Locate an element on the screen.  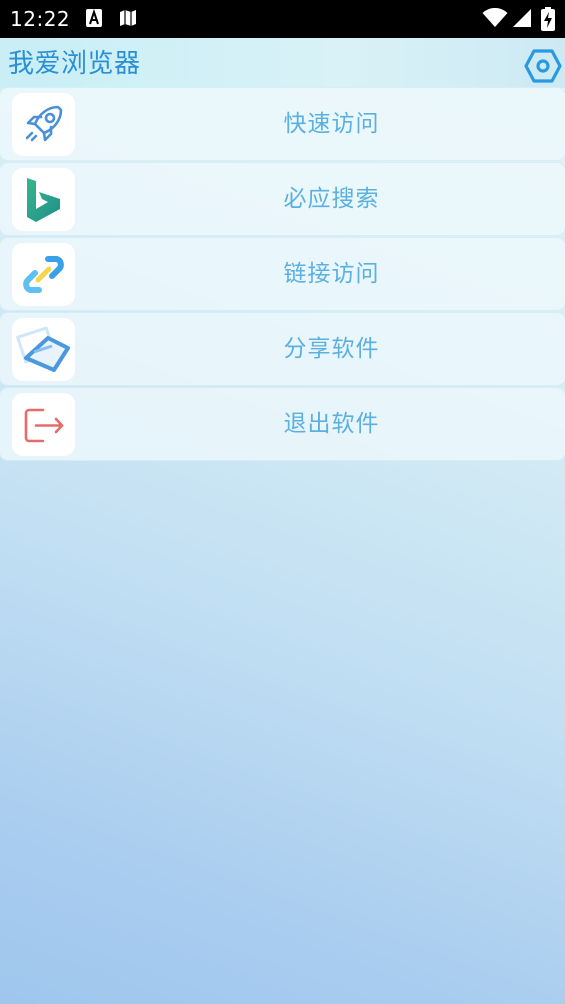
logout-icon is located at coordinates (44, 425).